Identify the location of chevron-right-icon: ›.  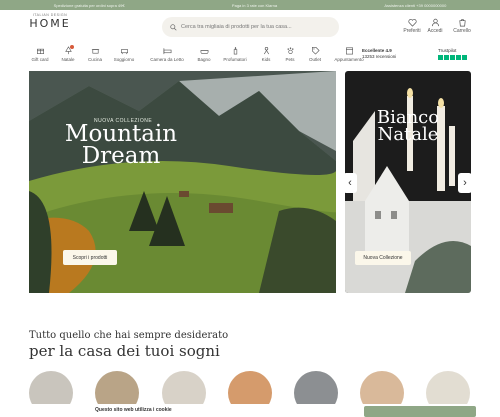
(465, 183).